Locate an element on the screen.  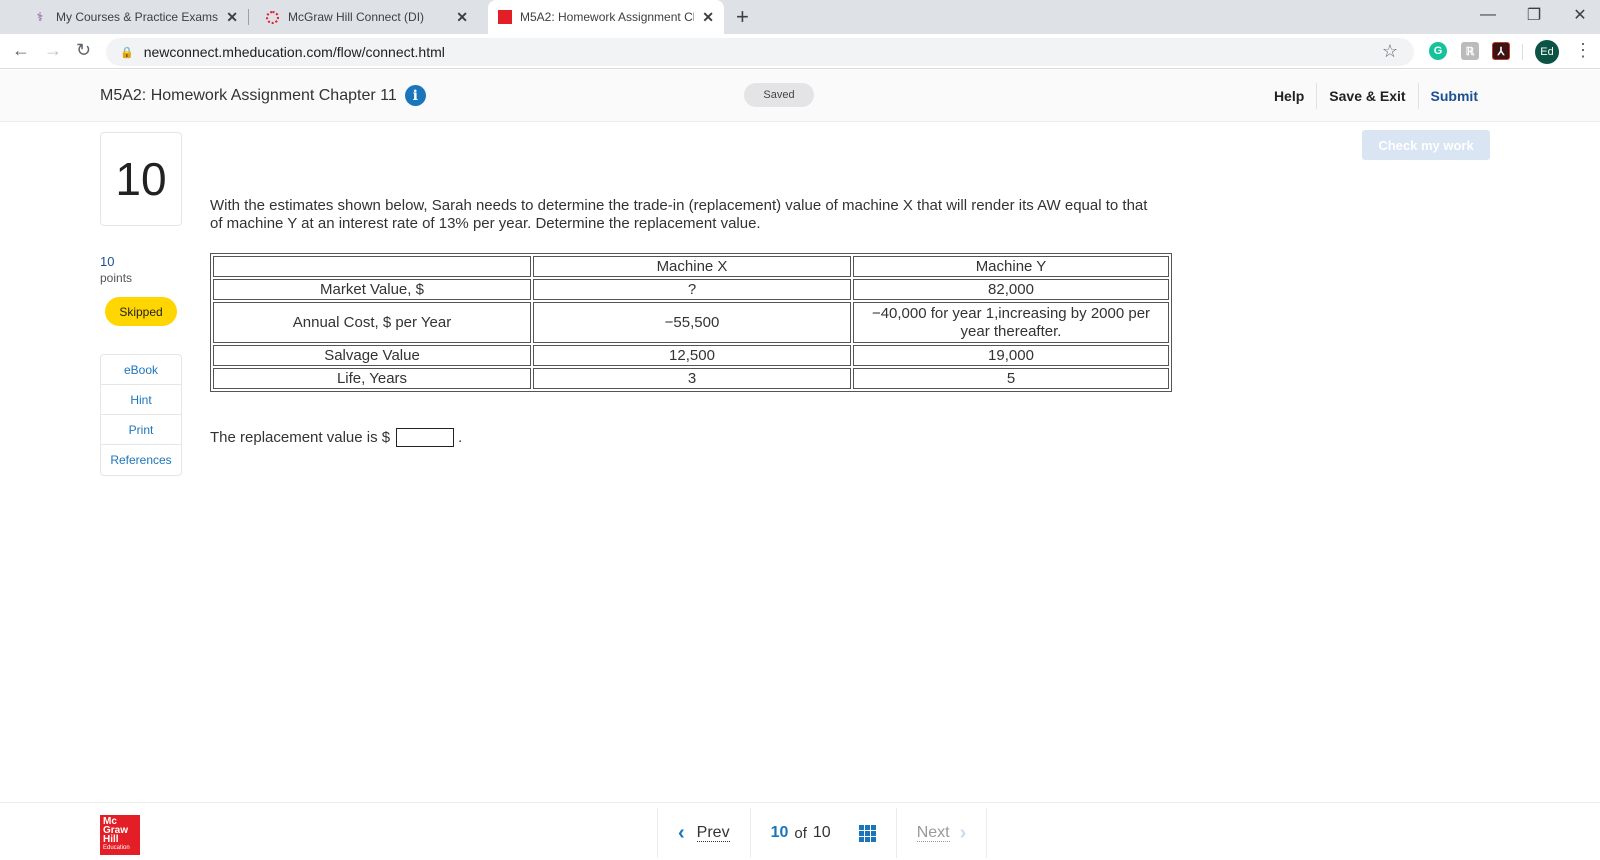
assignment-title: M5A2: Homework Assignment Chapter 11 is located at coordinates (248, 95).